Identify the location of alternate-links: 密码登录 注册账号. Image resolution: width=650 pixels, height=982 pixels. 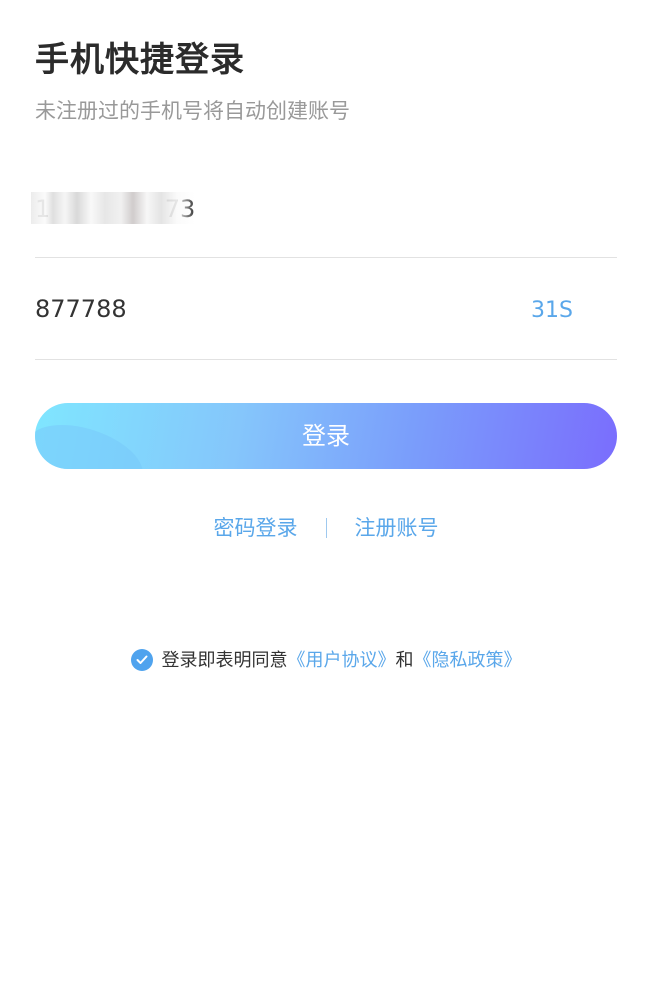
(326, 528).